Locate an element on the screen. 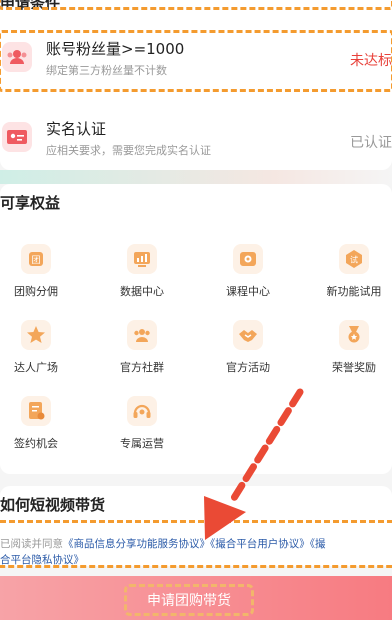  trial-icon: 试 is located at coordinates (354, 259).